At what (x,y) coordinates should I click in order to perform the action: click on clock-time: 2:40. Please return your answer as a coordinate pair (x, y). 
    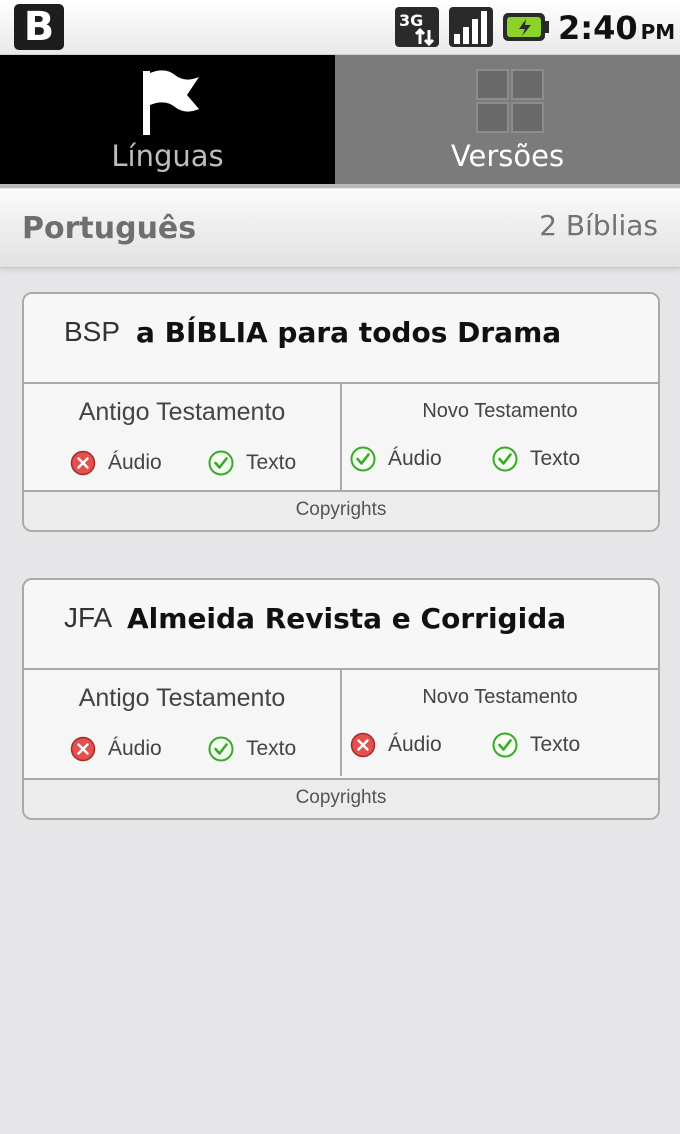
    Looking at the image, I should click on (598, 28).